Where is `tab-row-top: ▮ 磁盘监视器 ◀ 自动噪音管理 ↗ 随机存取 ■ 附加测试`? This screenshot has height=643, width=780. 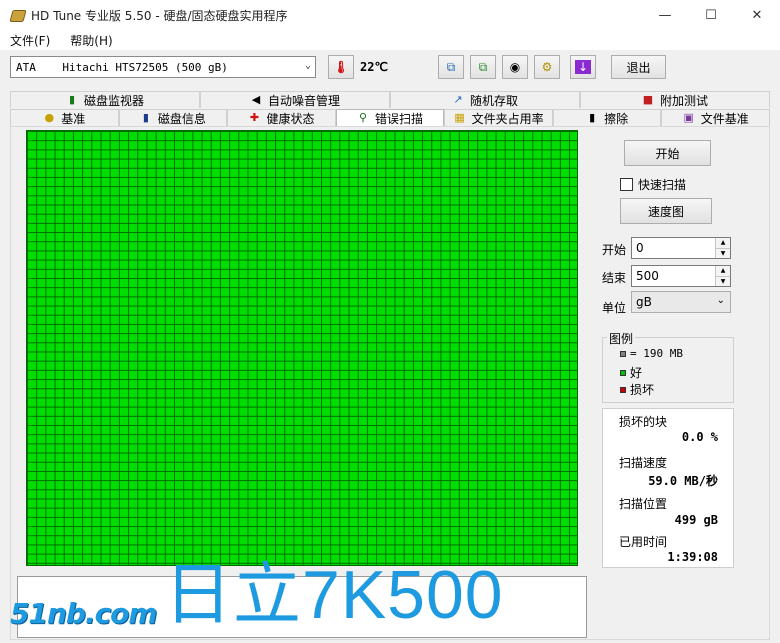 tab-row-top: ▮ 磁盘监视器 ◀ 自动噪音管理 ↗ 随机存取 ■ 附加测试 is located at coordinates (390, 99).